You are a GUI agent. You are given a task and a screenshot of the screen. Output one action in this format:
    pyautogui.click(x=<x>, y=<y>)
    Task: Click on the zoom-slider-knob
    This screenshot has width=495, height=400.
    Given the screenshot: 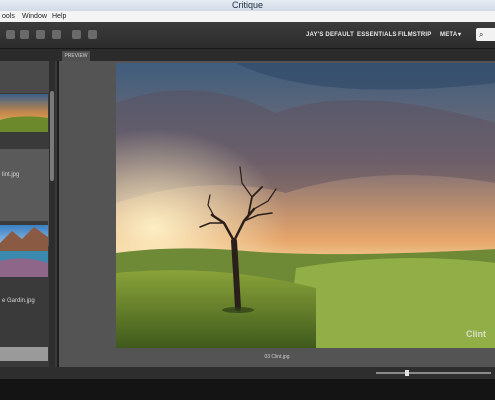 What is the action you would take?
    pyautogui.click(x=407, y=373)
    